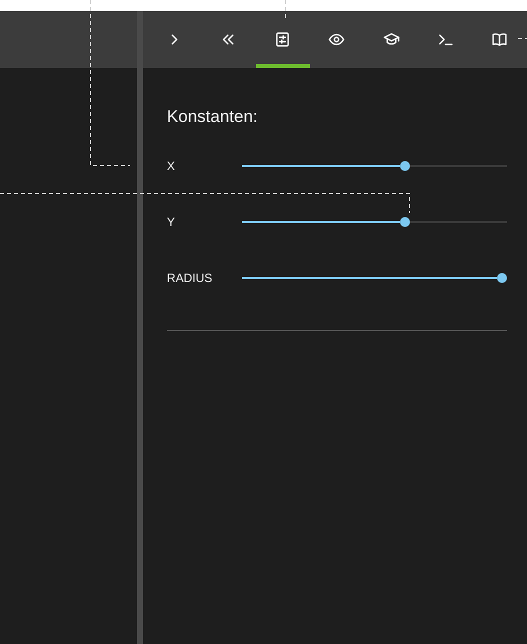 This screenshot has height=644, width=527. I want to click on eye-icon, so click(337, 39).